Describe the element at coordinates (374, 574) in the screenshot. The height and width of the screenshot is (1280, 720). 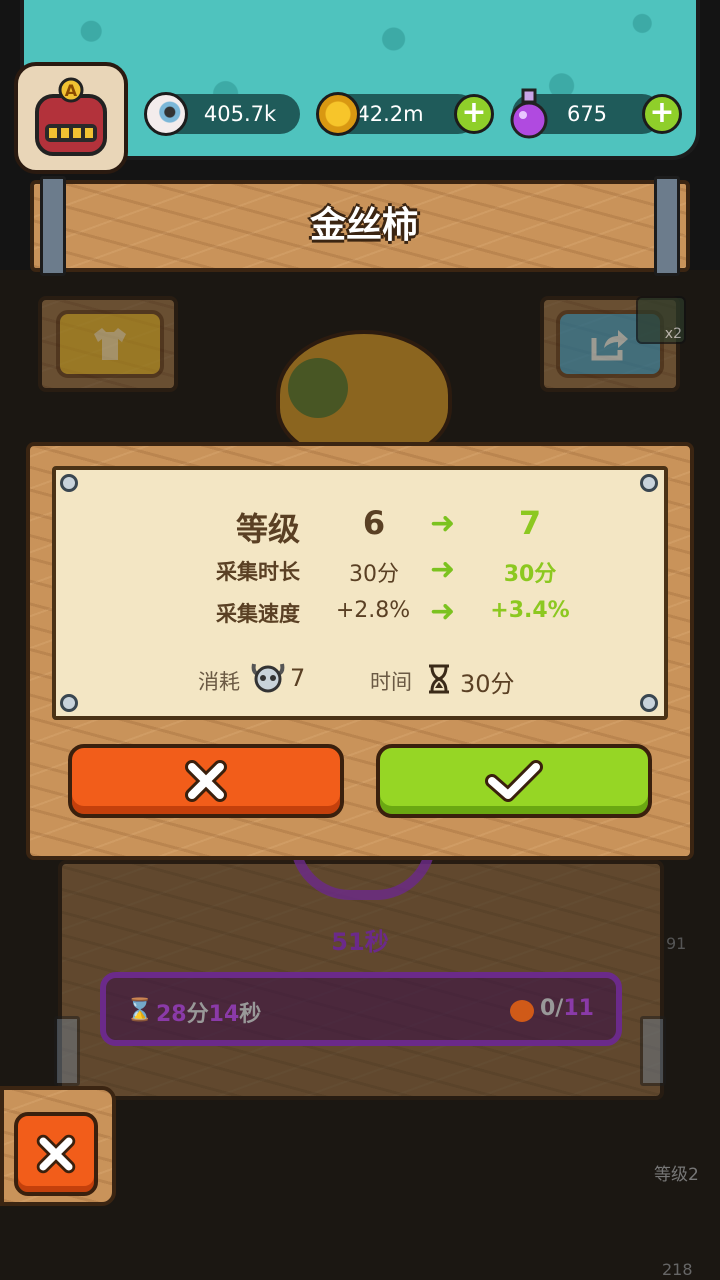
I see `duration-from: 30分` at that location.